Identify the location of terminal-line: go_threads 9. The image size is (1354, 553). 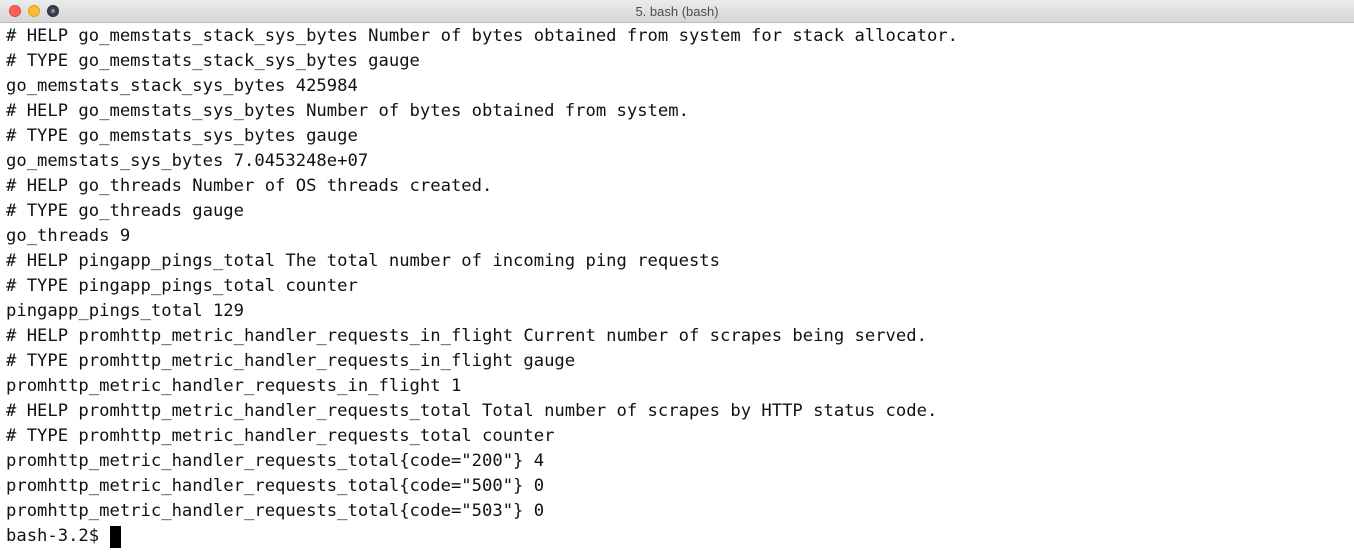
(68, 236).